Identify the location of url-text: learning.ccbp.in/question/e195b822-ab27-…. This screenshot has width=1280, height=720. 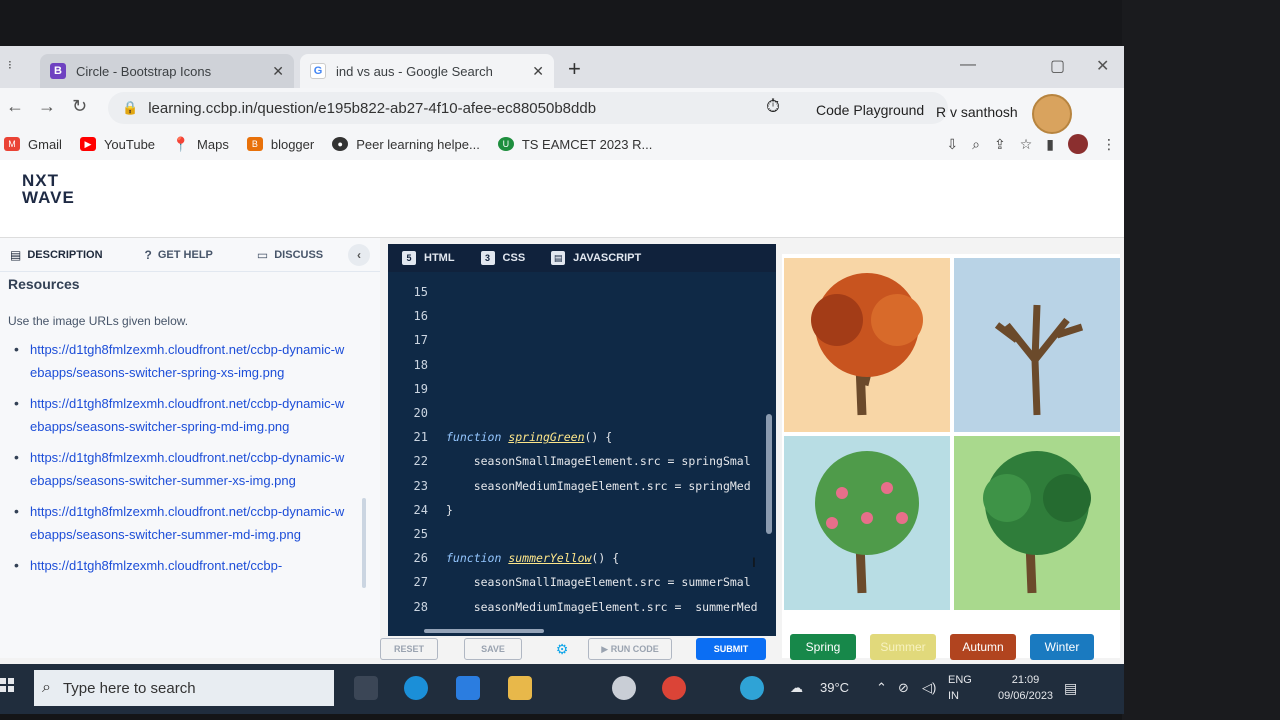
(372, 108).